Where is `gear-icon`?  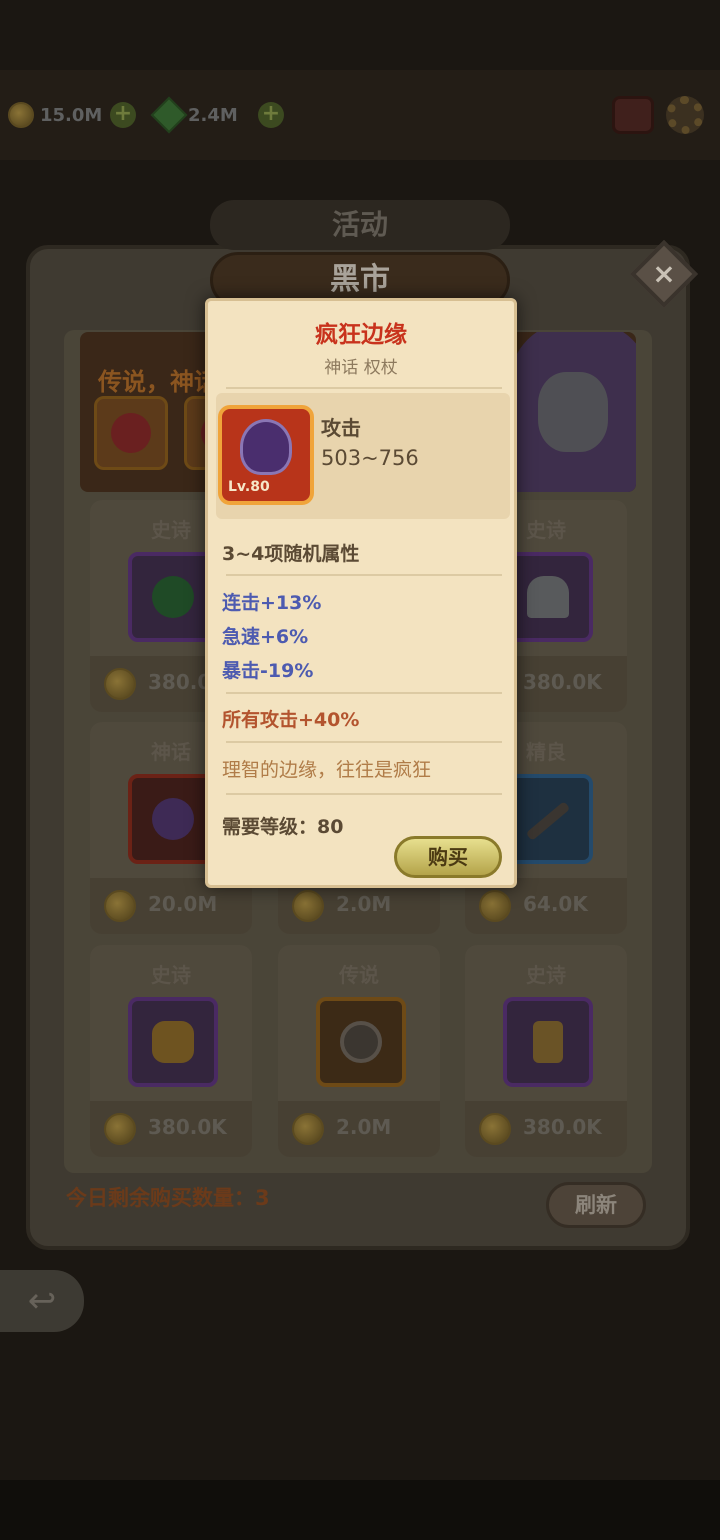 gear-icon is located at coordinates (685, 115).